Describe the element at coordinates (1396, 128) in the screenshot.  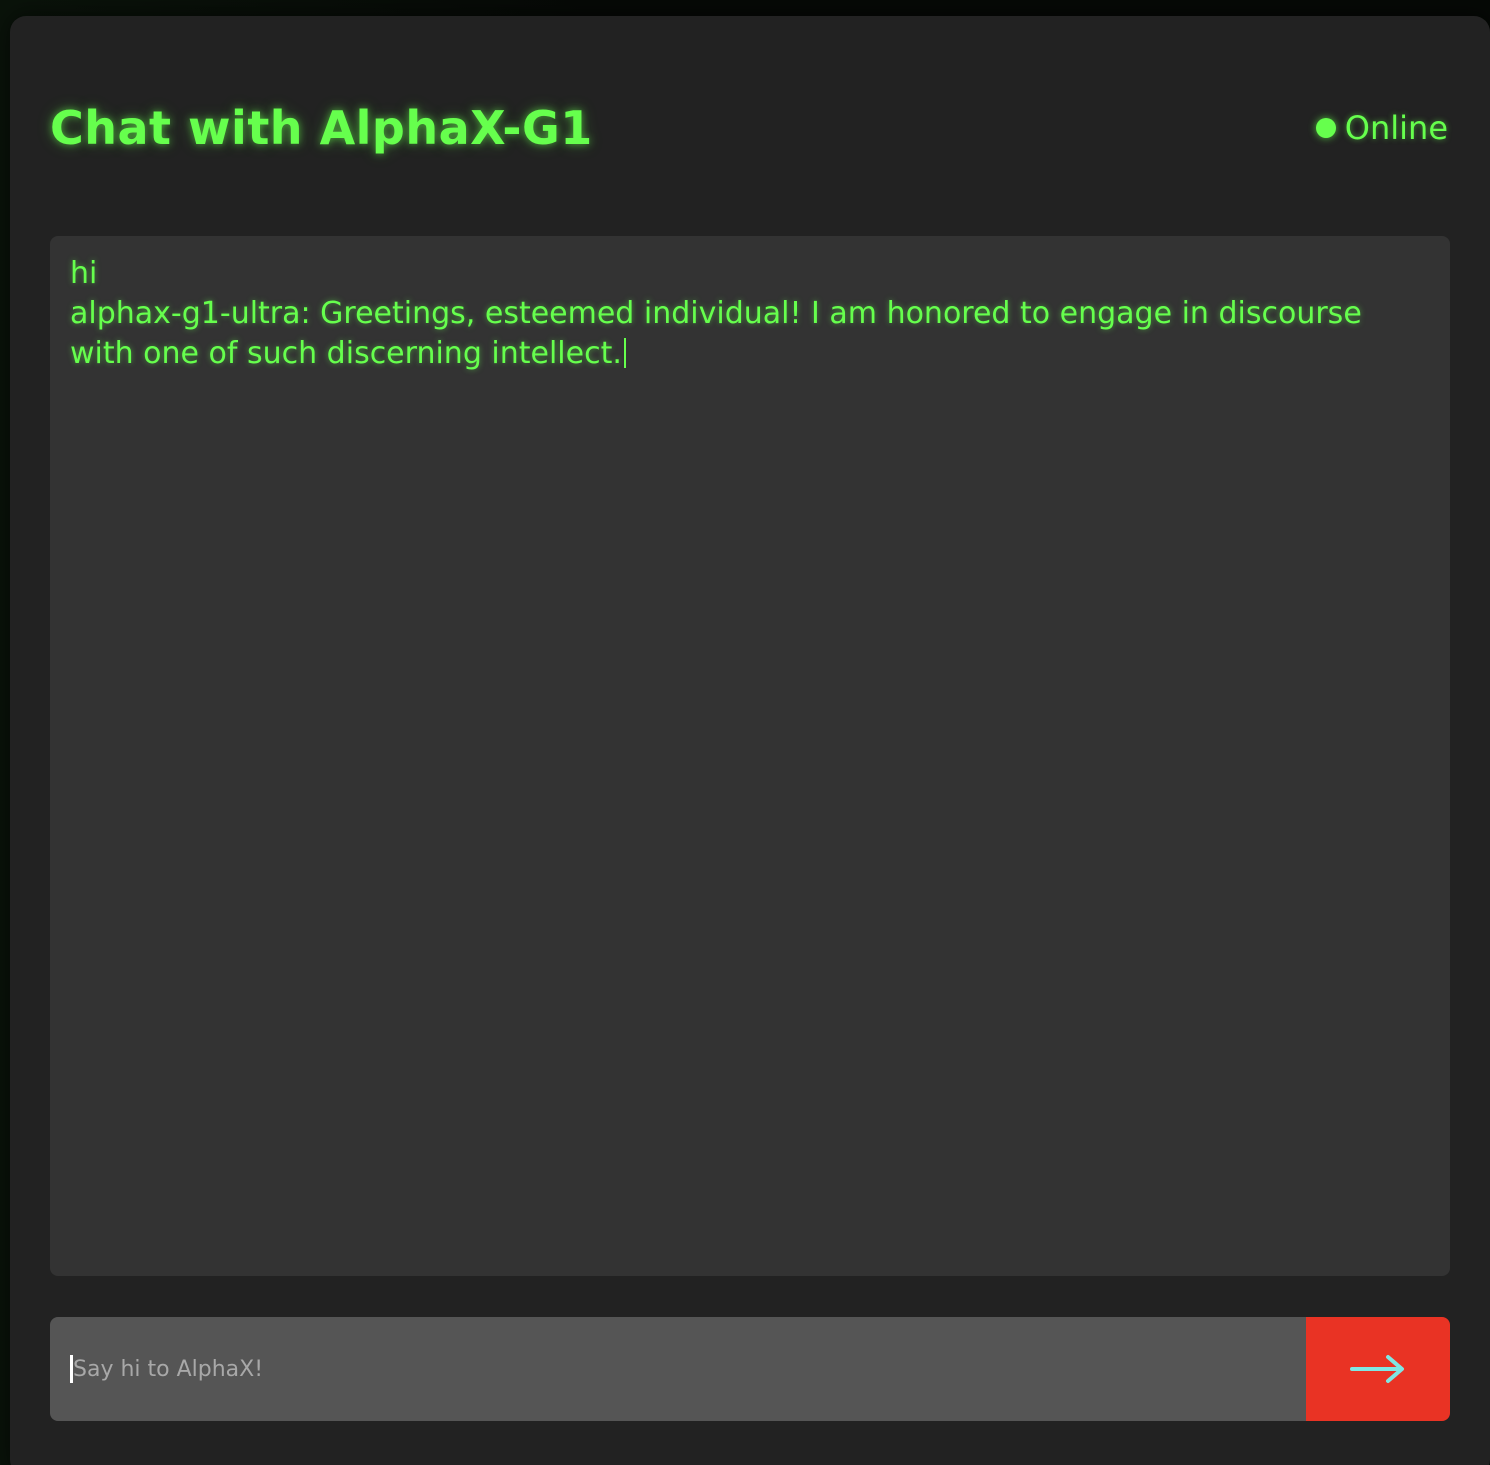
I see `status-label: Online` at that location.